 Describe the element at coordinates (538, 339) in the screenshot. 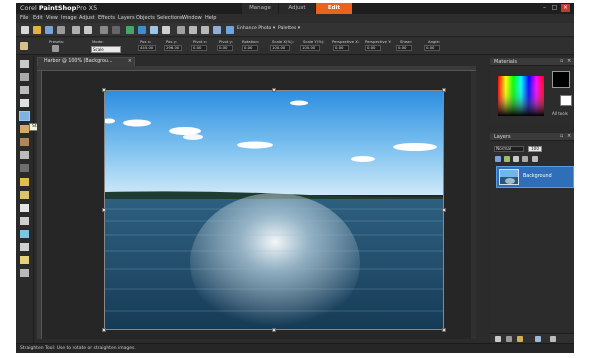

I see `properties-icon` at that location.